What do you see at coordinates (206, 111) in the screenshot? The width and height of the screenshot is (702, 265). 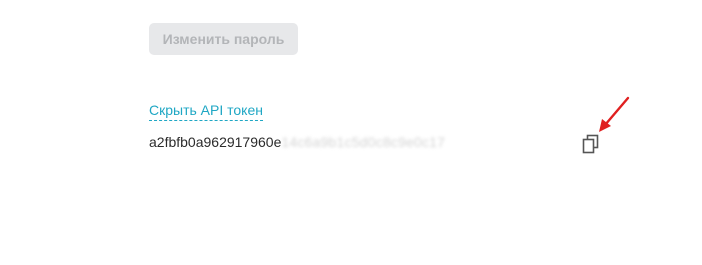 I see `hide-api-token-link: Скрыть API токен` at bounding box center [206, 111].